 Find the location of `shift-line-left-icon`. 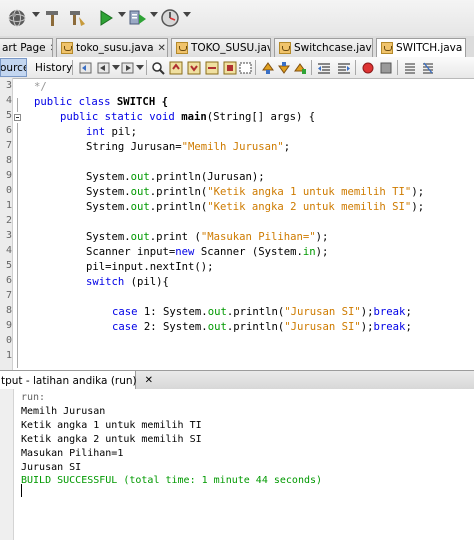

shift-line-left-icon is located at coordinates (324, 67).